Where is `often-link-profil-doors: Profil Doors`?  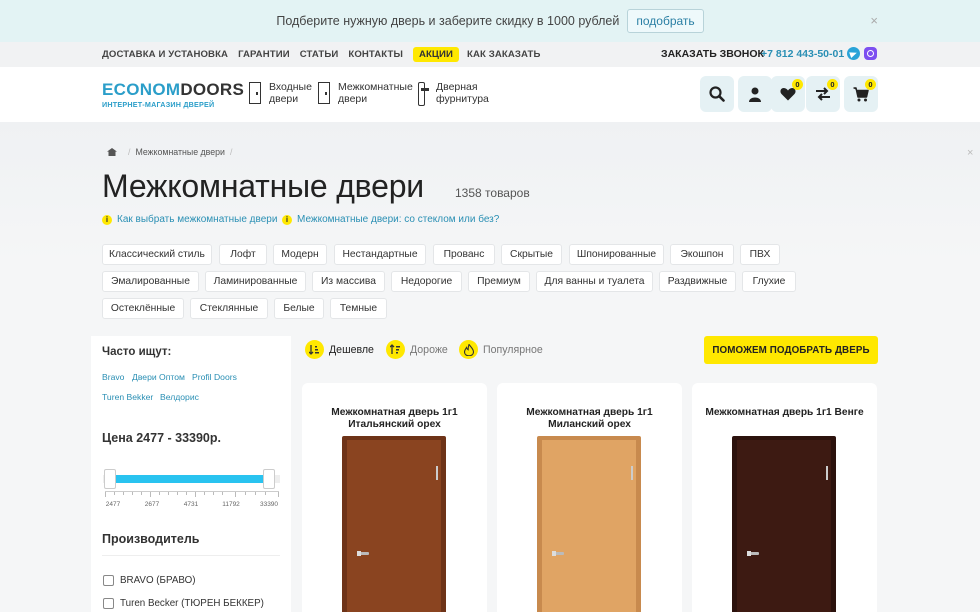 often-link-profil-doors: Profil Doors is located at coordinates (214, 377).